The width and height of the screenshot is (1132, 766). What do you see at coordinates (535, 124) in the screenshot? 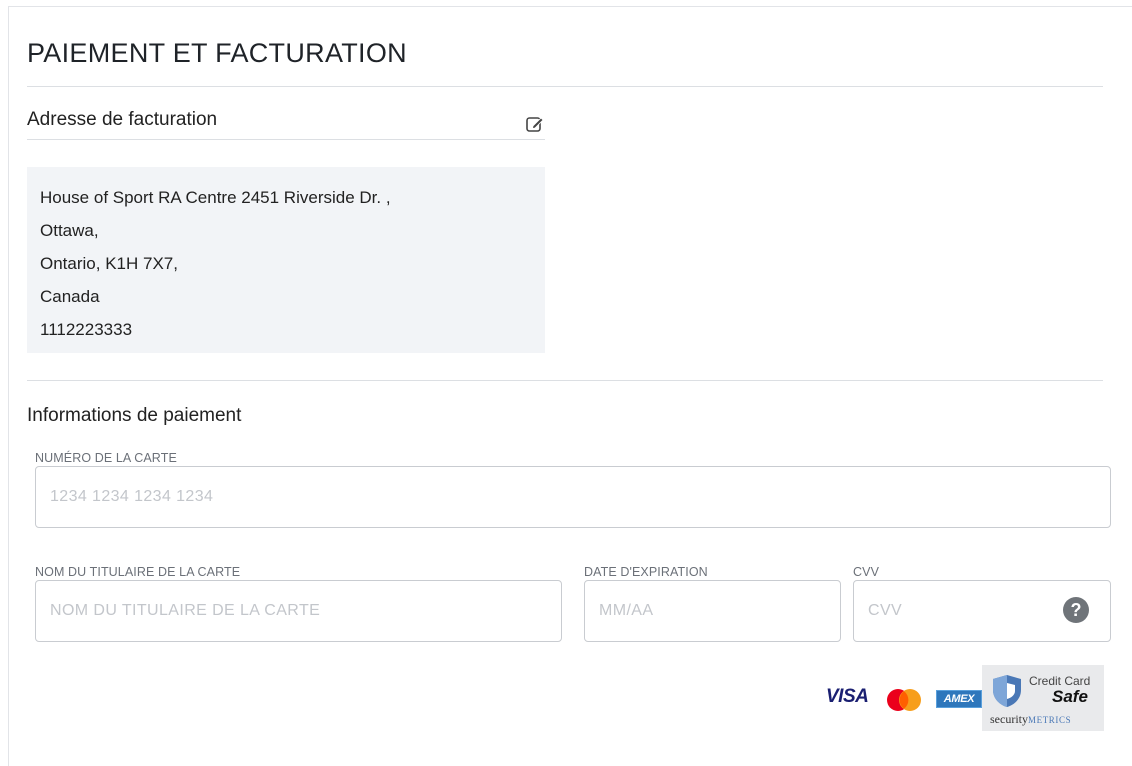
I see `edit-icon` at bounding box center [535, 124].